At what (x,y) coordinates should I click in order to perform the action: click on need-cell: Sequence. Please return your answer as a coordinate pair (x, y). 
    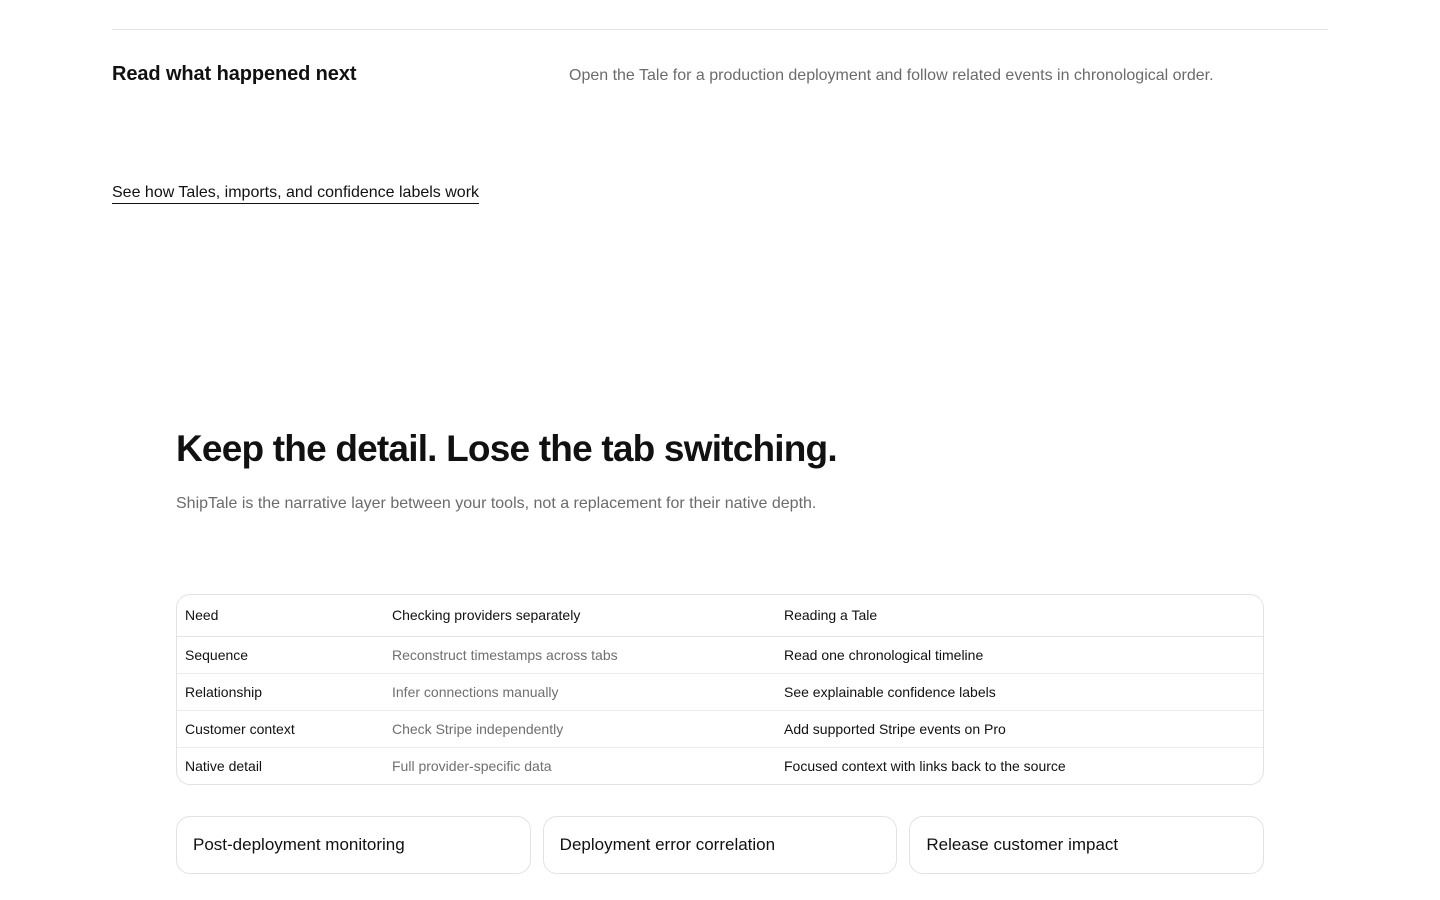
    Looking at the image, I should click on (280, 655).